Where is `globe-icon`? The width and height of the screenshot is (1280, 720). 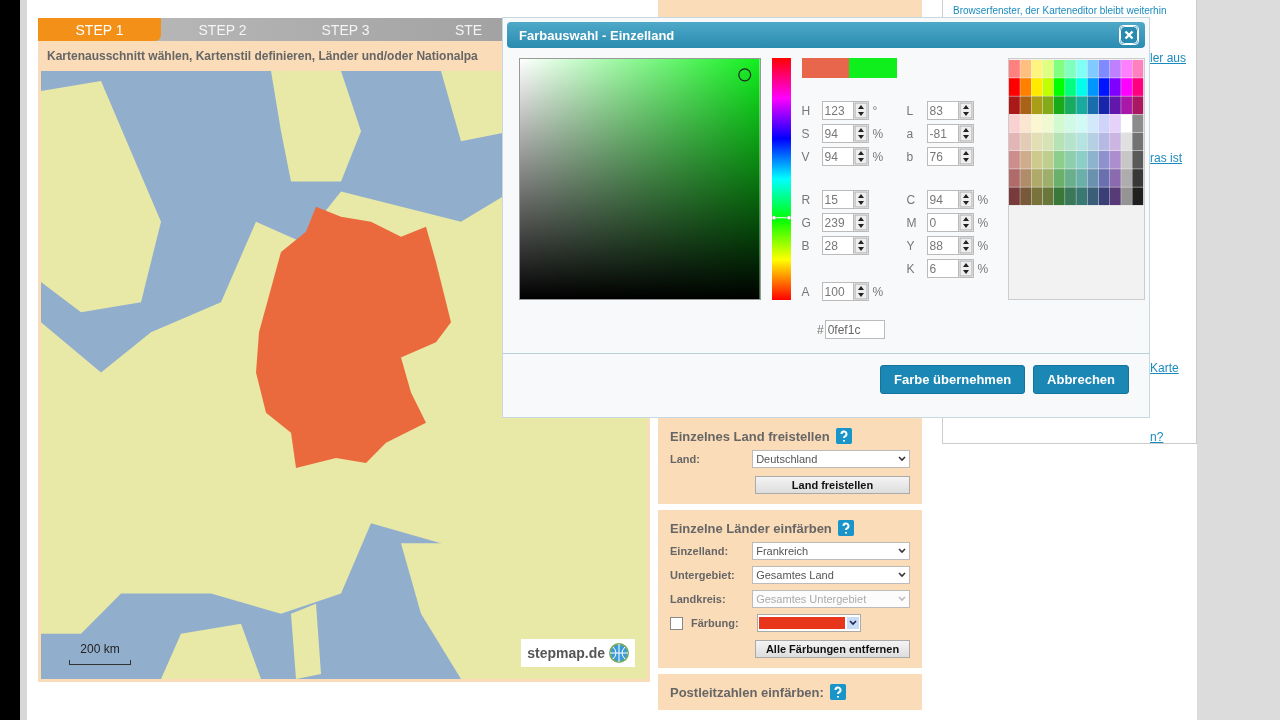
globe-icon is located at coordinates (619, 653).